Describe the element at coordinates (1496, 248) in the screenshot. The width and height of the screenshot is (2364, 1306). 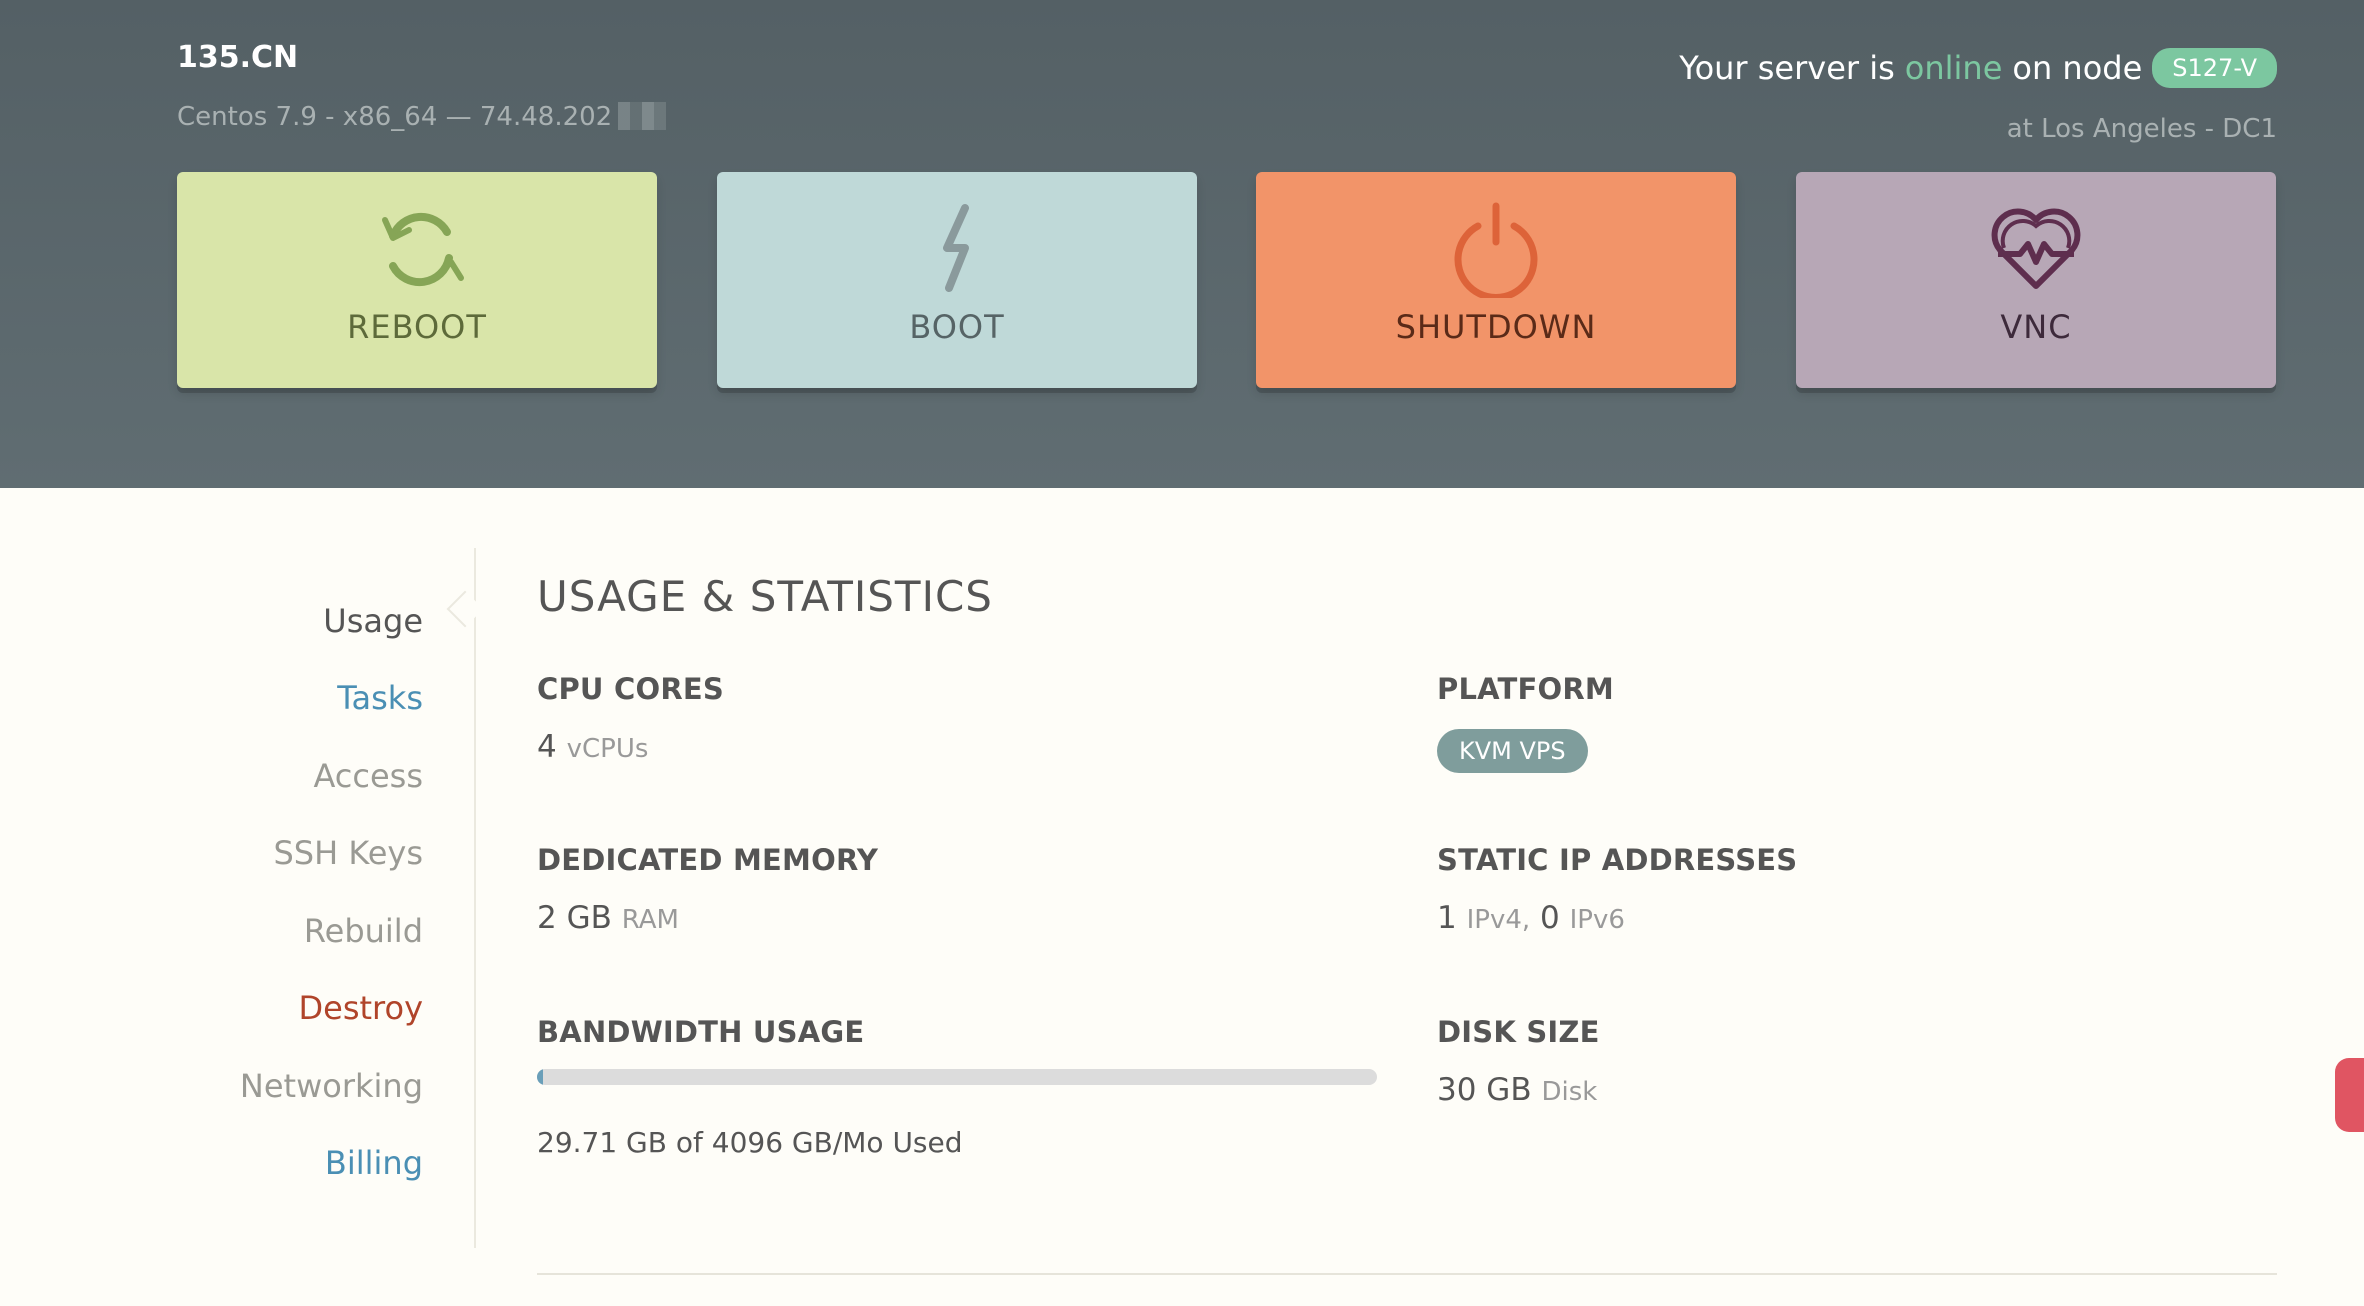
I see `power-icon` at that location.